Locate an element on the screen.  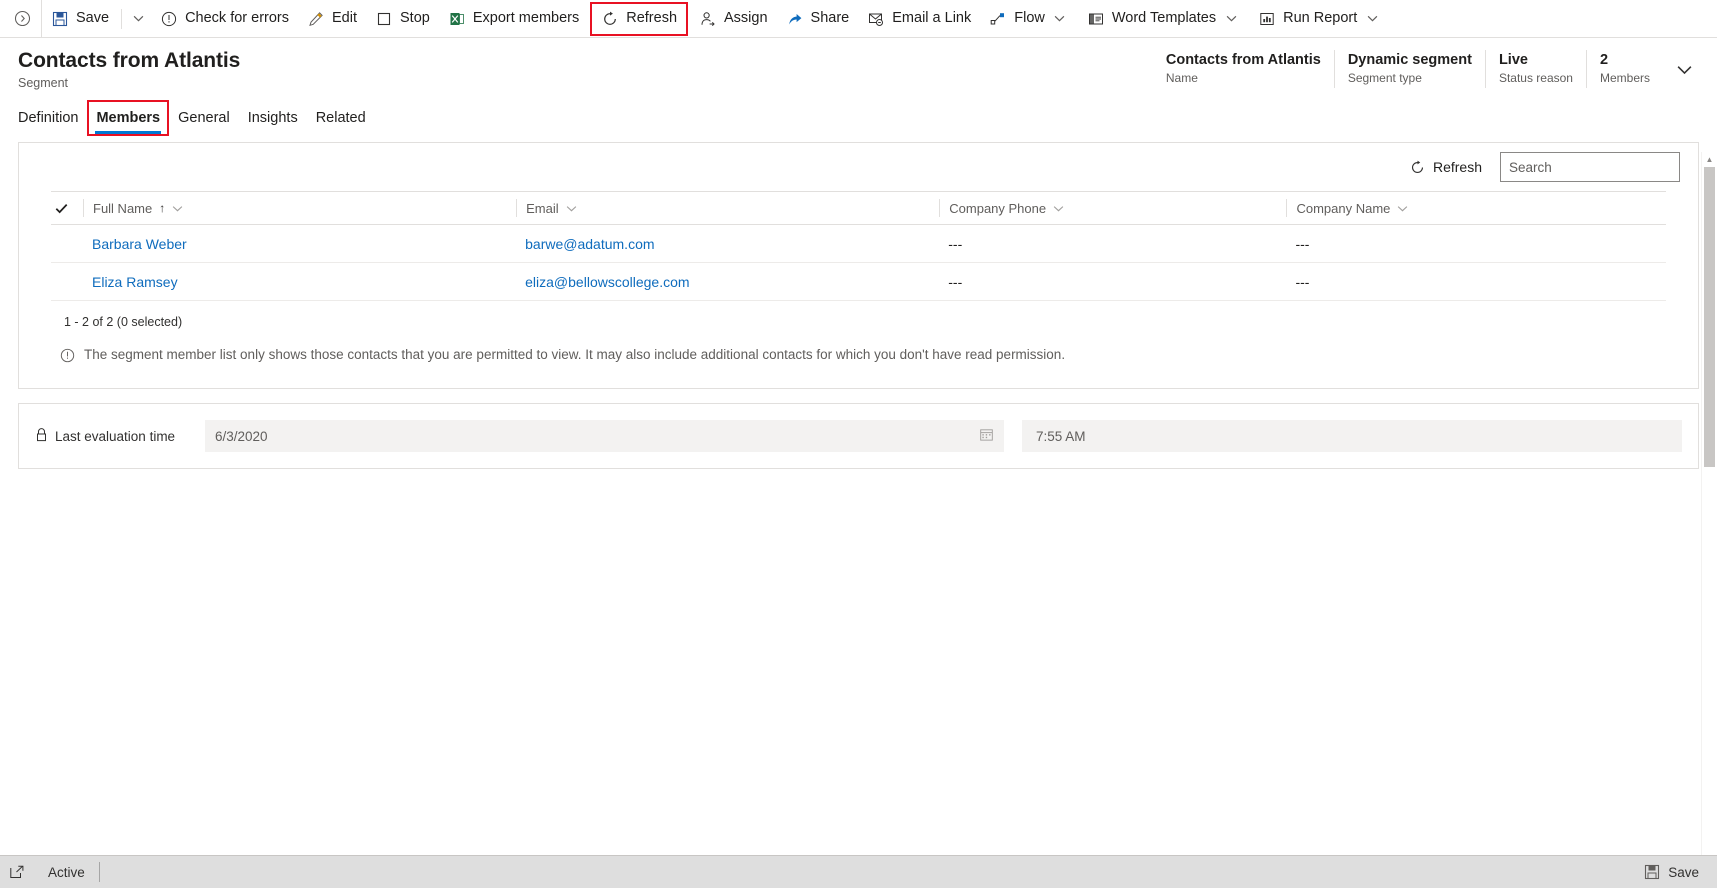
column-header-company-name: Company Name is located at coordinates (1476, 208).